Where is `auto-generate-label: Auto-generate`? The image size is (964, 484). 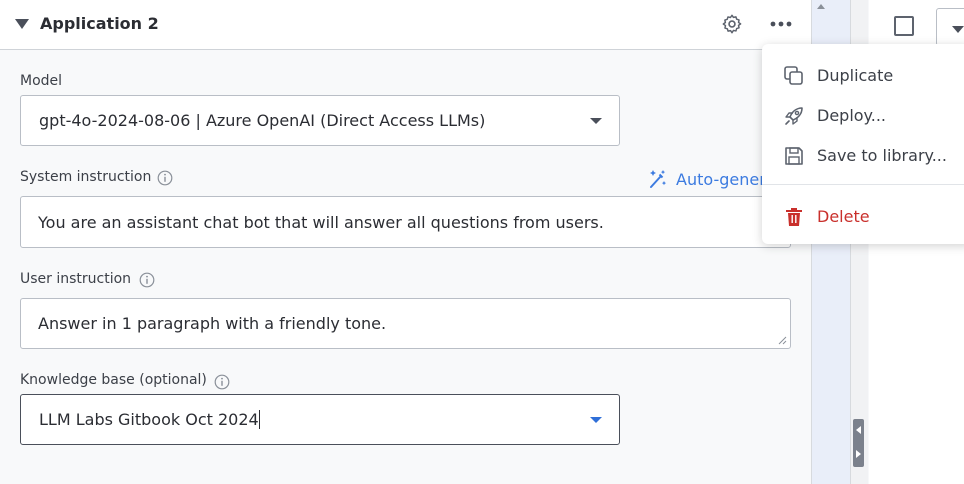
auto-generate-label: Auto-generate is located at coordinates (719, 179).